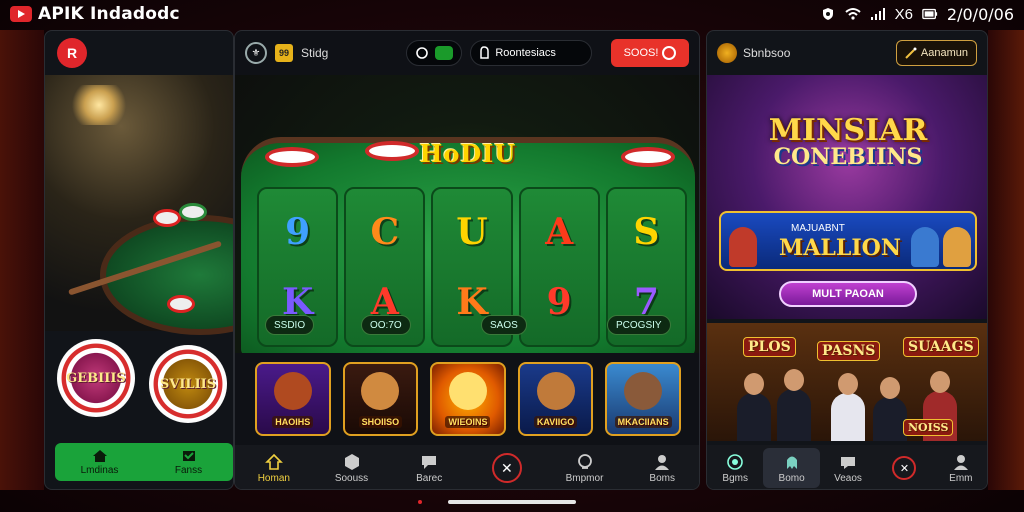 This screenshot has height=512, width=1024. I want to click on reel-symbol: C, so click(385, 232).